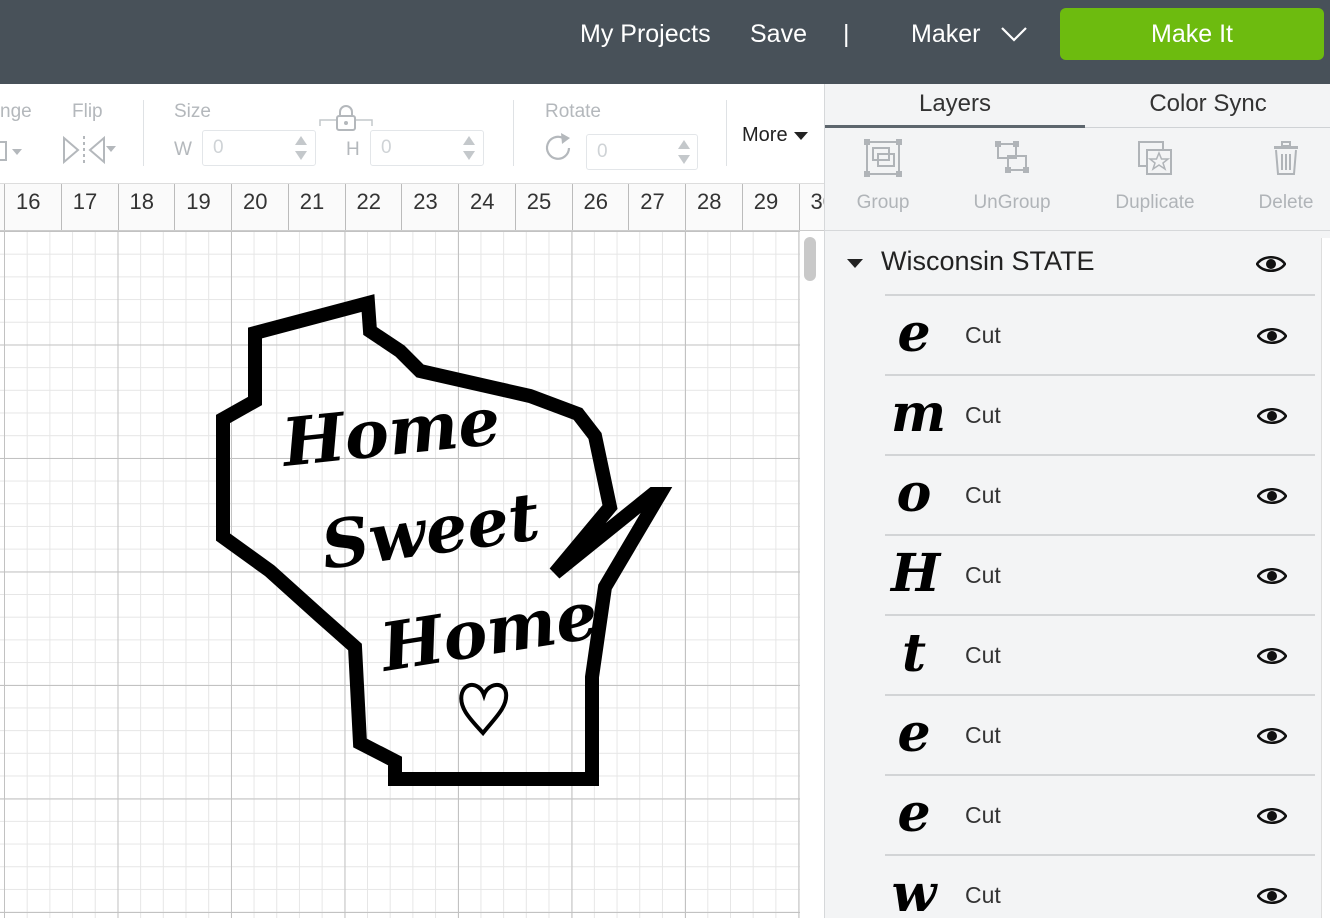 The height and width of the screenshot is (918, 1330). Describe the element at coordinates (817, 201) in the screenshot. I see `ruler-label: 30` at that location.